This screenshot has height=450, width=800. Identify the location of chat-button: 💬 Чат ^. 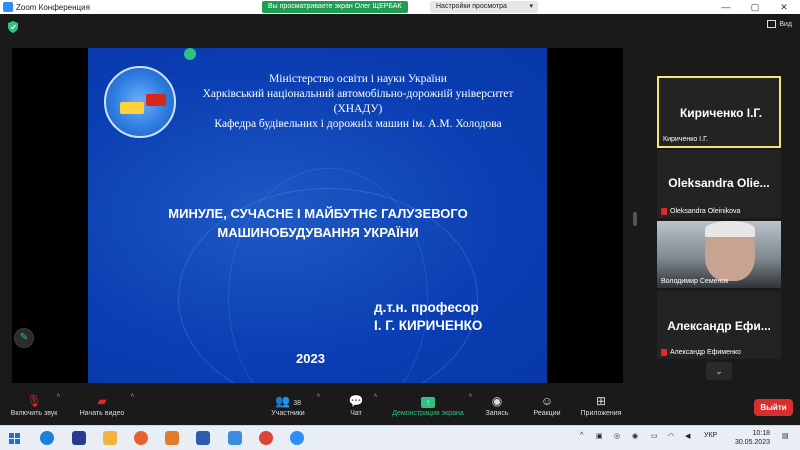
(360, 404).